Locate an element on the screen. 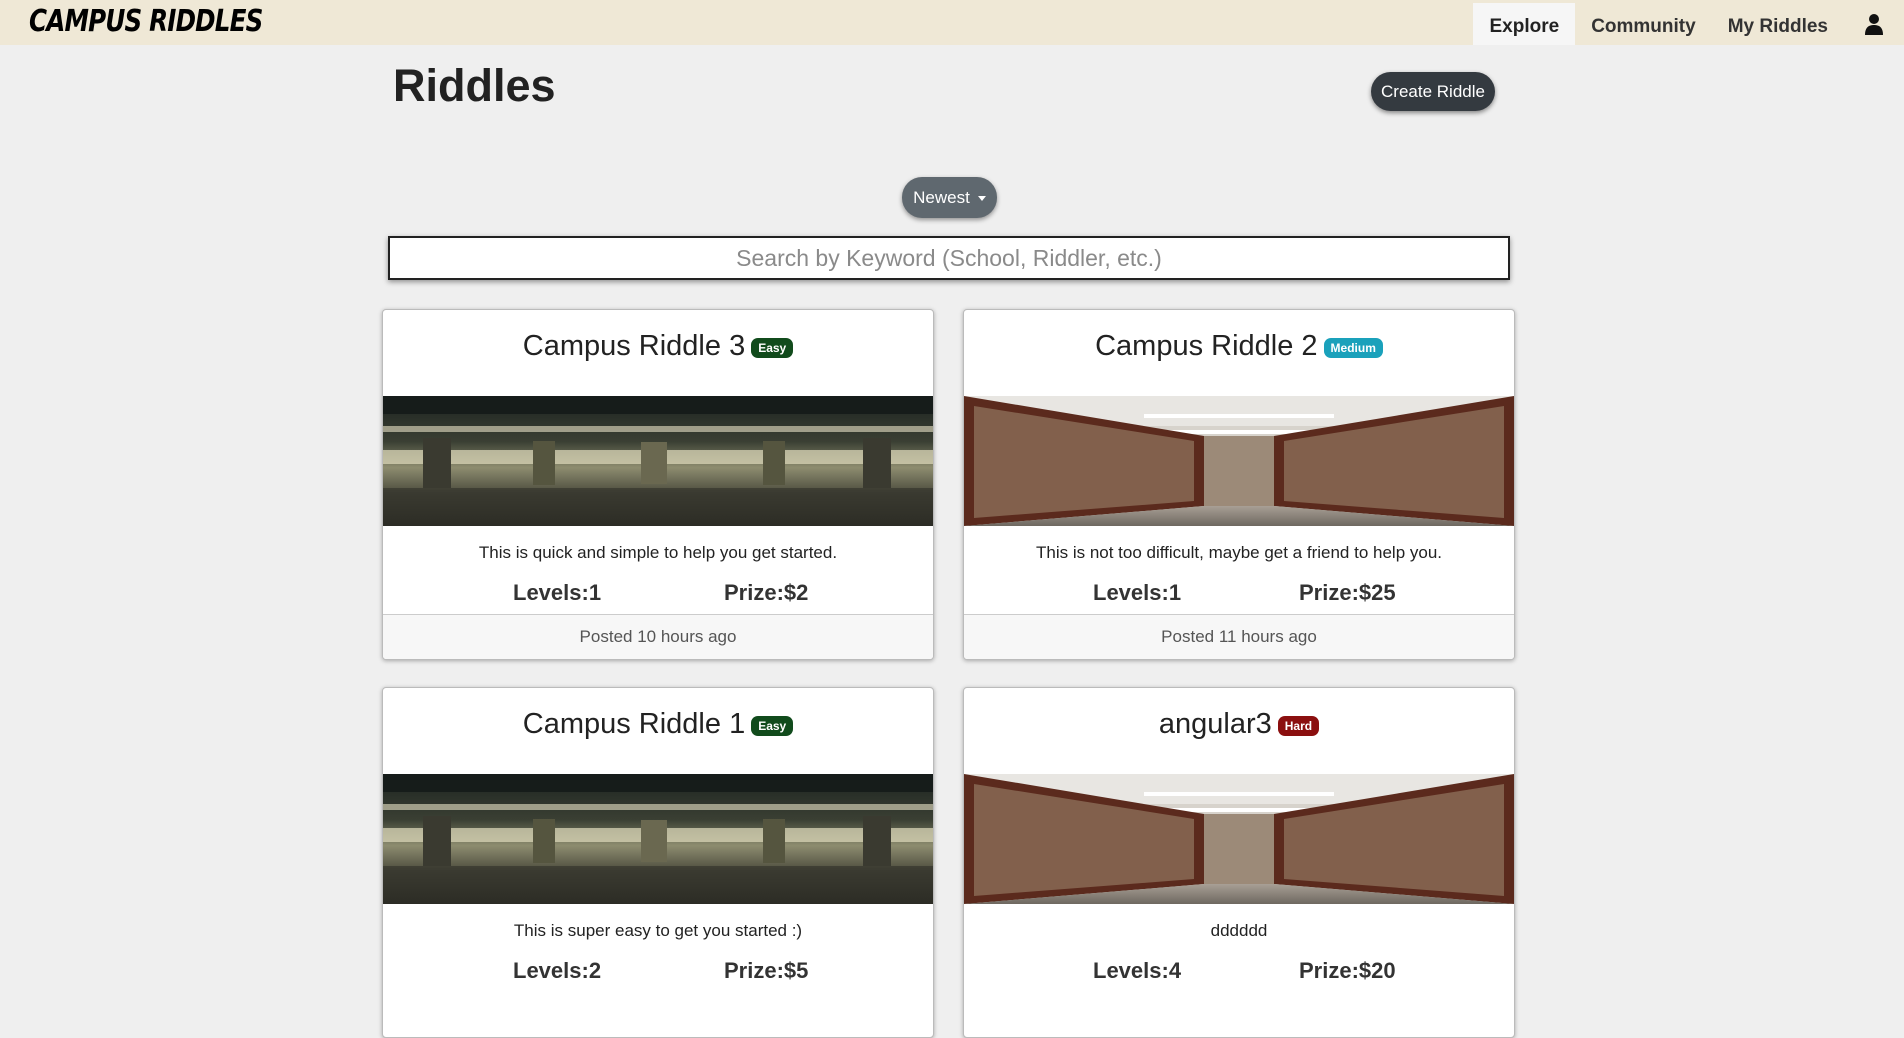  nav-links: Explore Community My Riddles is located at coordinates (1688, 24).